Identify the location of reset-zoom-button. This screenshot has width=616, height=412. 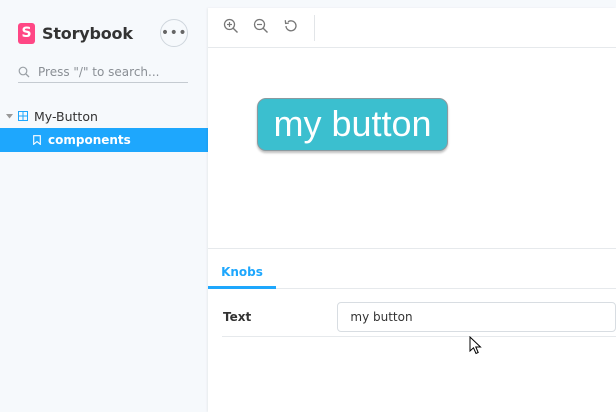
(291, 28).